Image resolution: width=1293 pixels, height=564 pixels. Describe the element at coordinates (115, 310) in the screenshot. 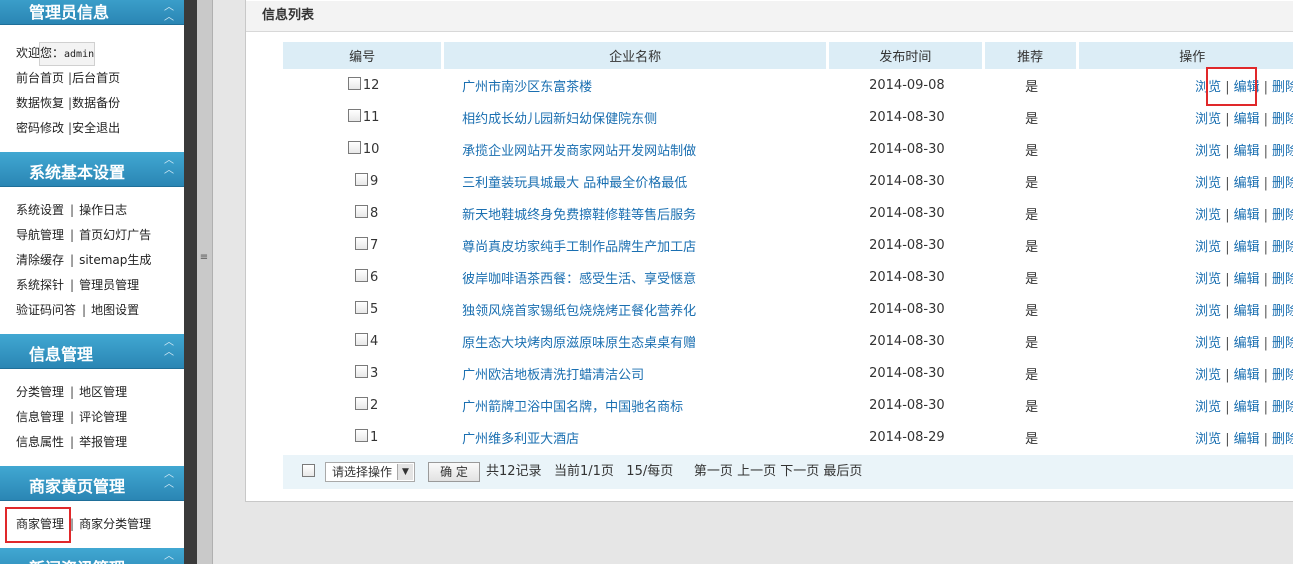

I see `sidebar-item-map-settings: 地图设置` at that location.